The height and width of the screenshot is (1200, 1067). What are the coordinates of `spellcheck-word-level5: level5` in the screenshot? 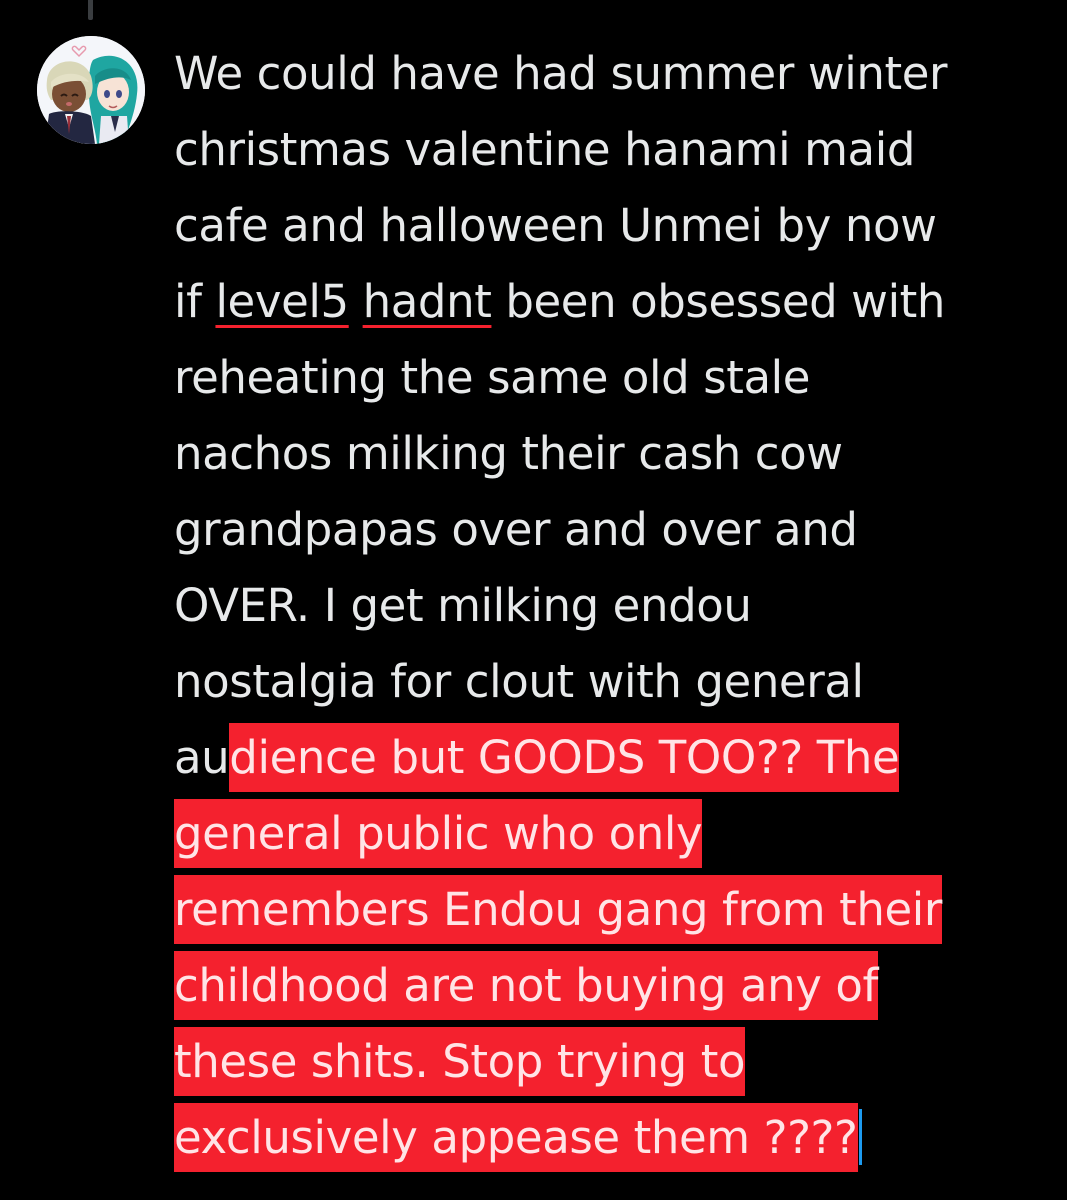 It's located at (282, 301).